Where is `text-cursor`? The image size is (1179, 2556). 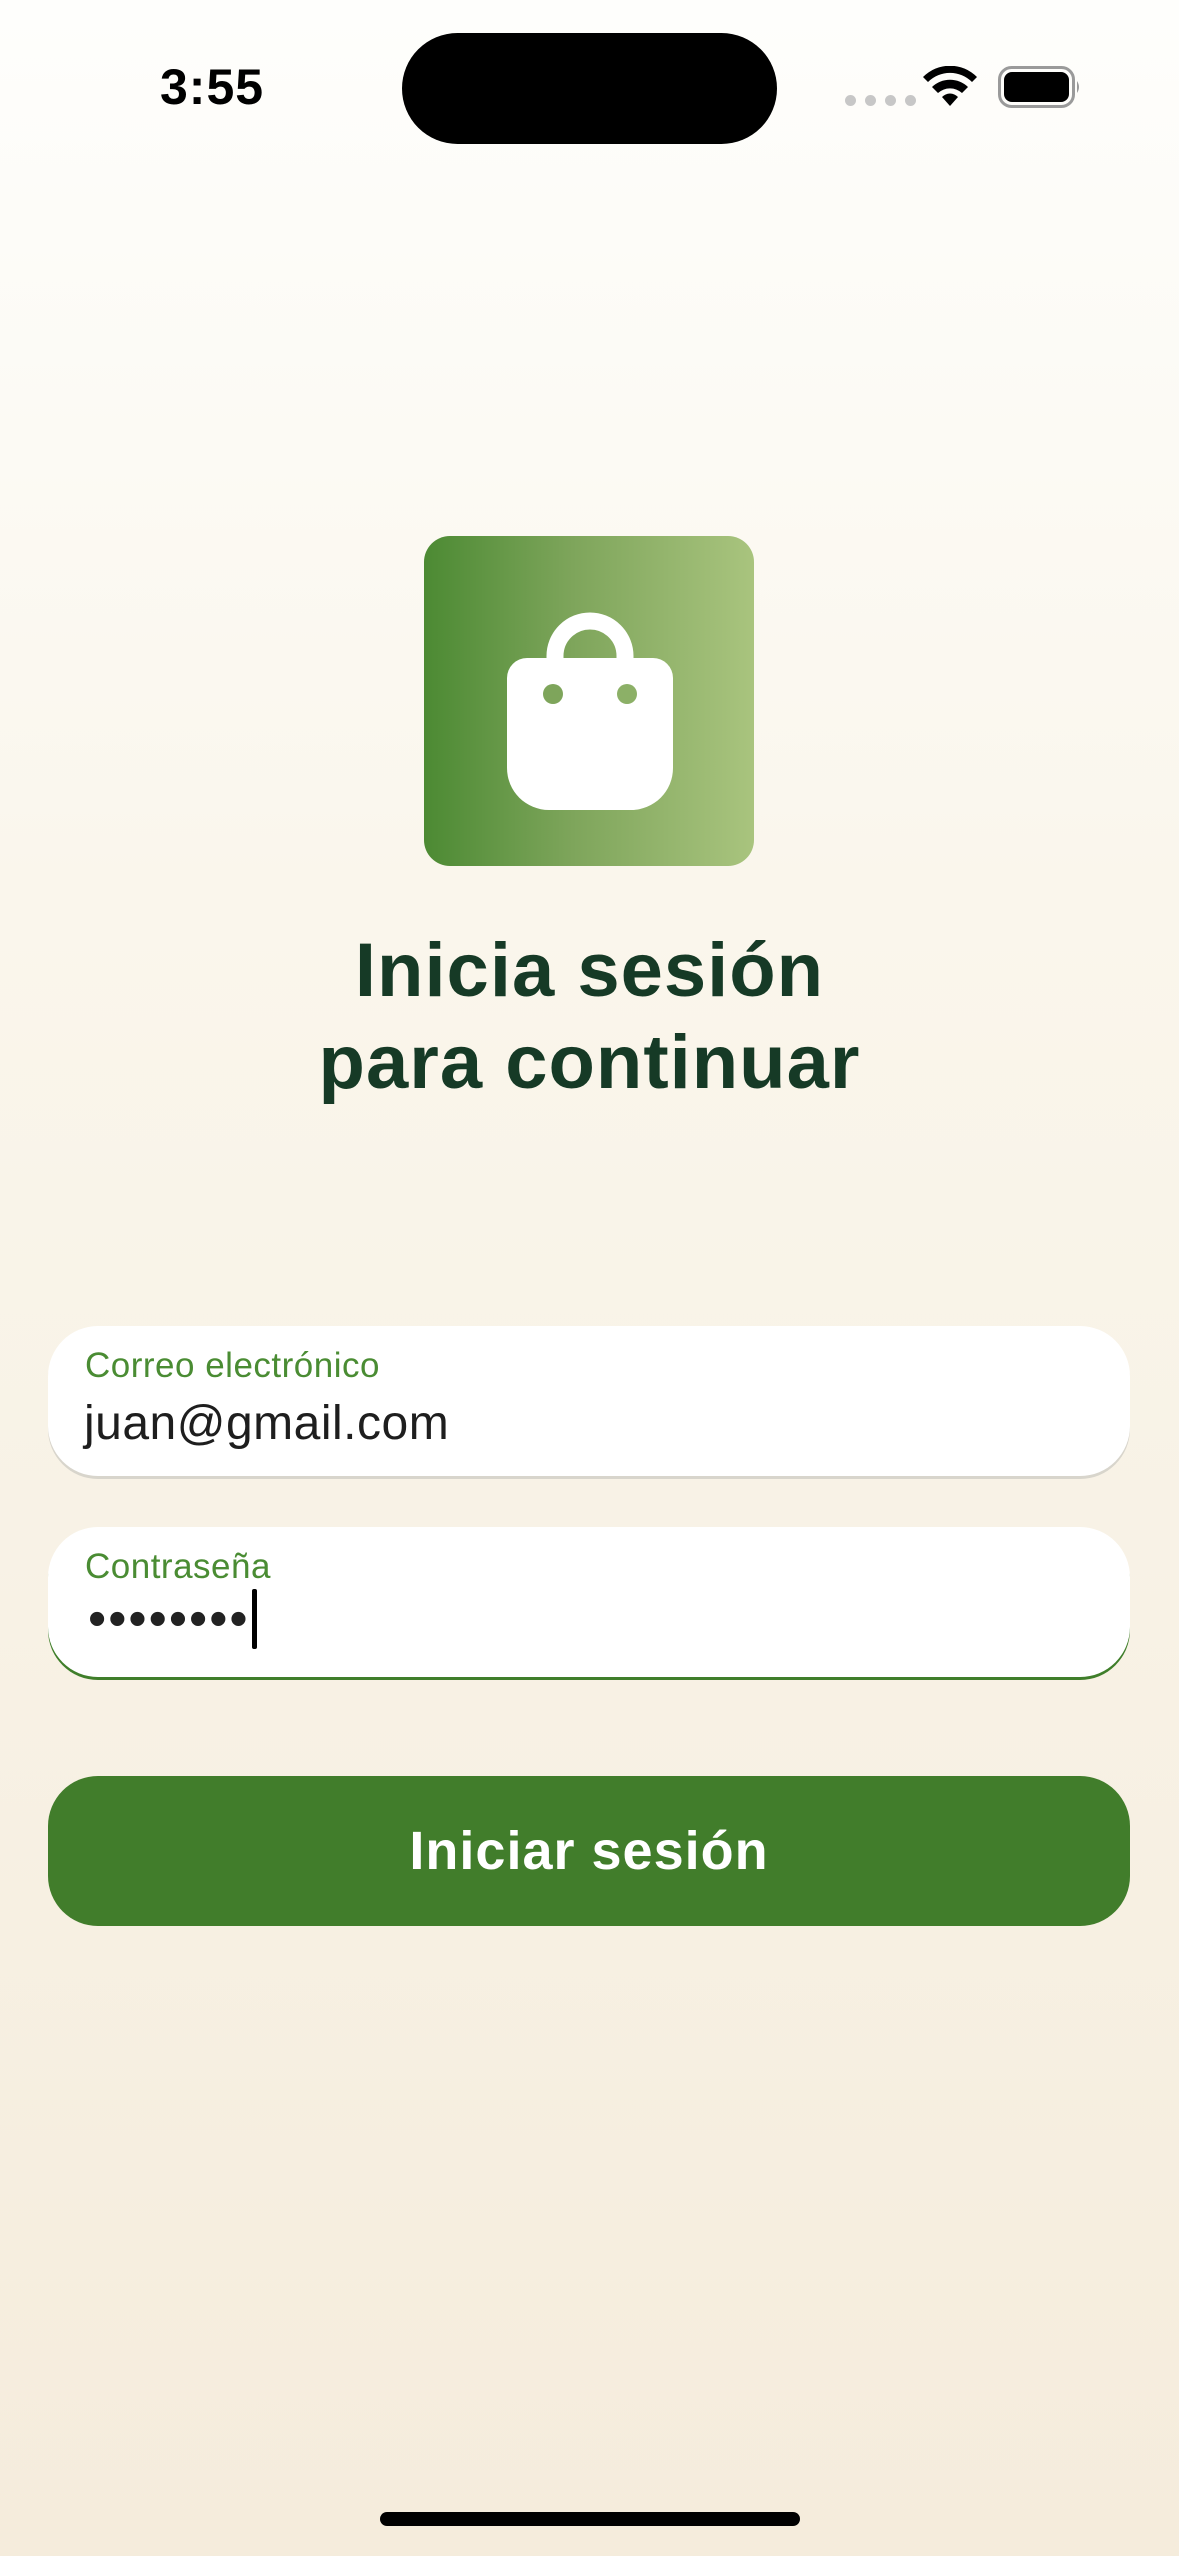 text-cursor is located at coordinates (254, 1619).